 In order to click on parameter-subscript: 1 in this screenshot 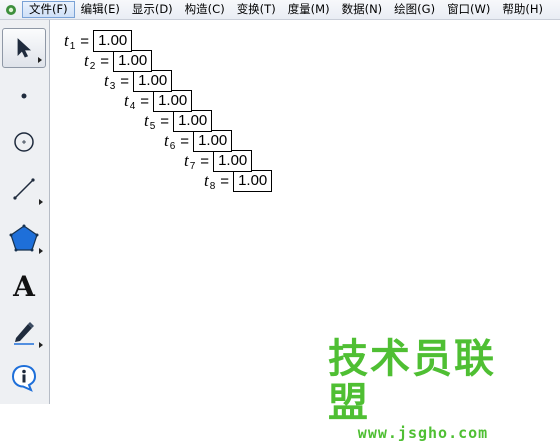, I will do `click(72, 46)`.